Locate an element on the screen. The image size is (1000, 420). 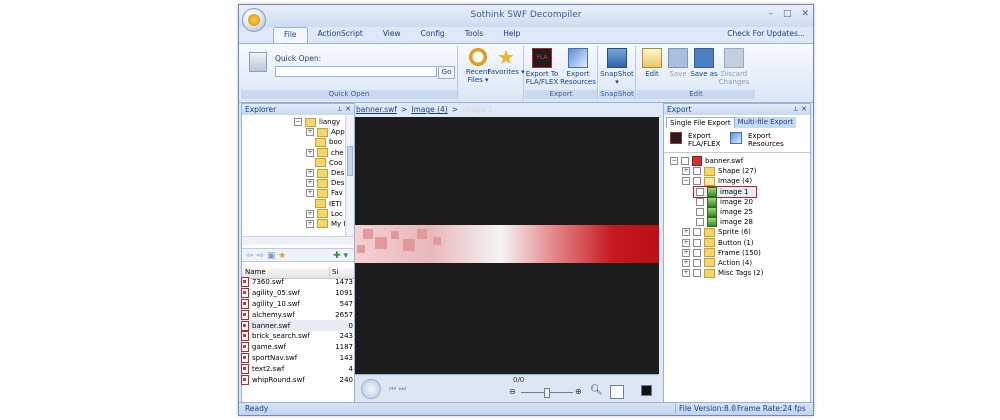
zoom-in-icon: ⊕ is located at coordinates (578, 391).